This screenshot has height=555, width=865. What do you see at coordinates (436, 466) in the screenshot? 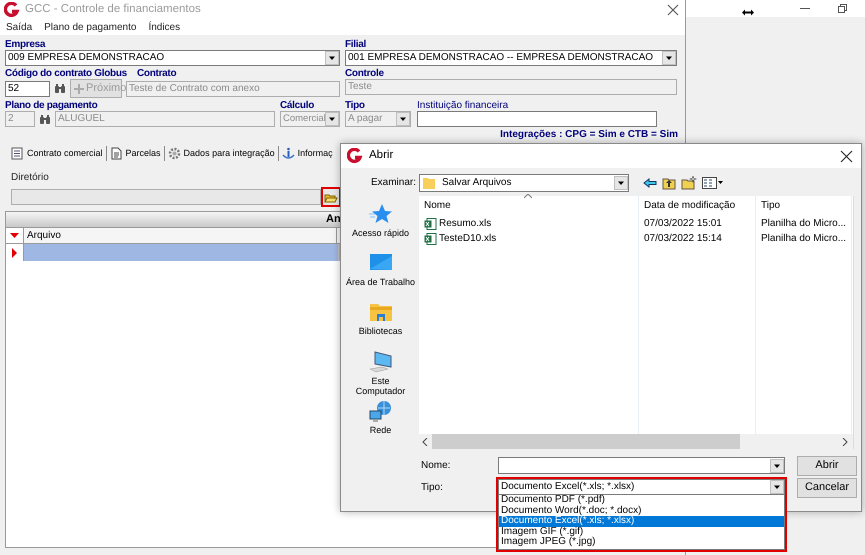
I see `field-label: Nome:` at bounding box center [436, 466].